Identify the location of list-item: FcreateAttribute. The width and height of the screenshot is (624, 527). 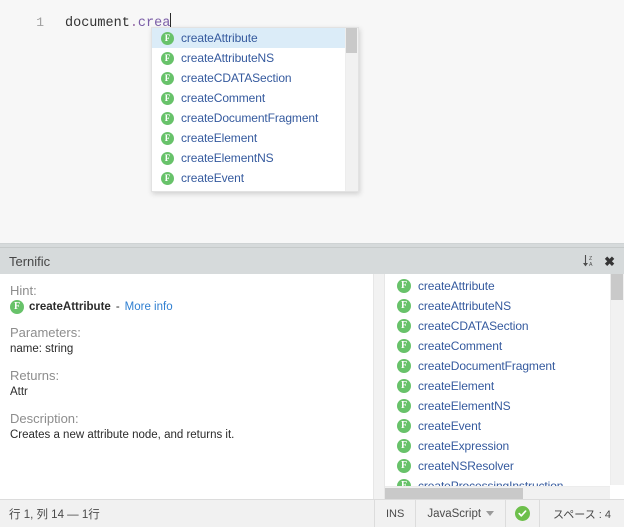
(492, 286).